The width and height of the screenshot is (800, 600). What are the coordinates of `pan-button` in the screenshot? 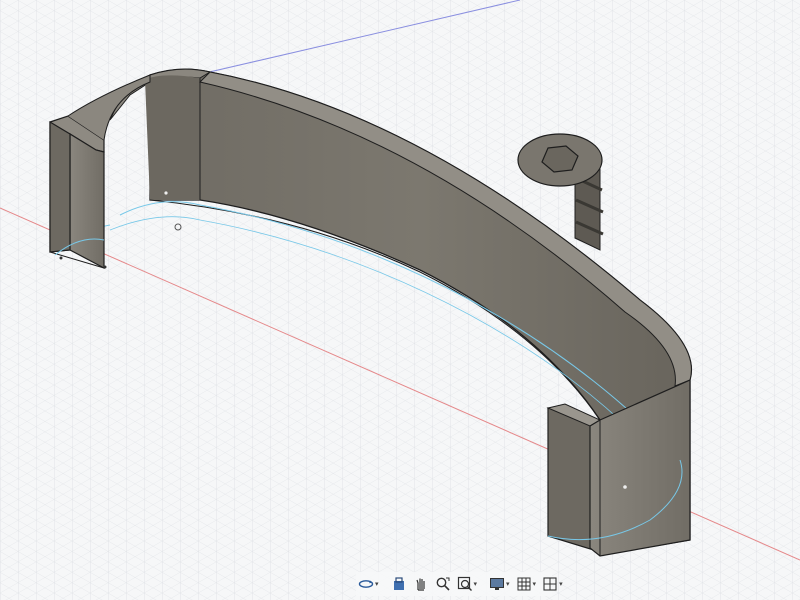 It's located at (421, 584).